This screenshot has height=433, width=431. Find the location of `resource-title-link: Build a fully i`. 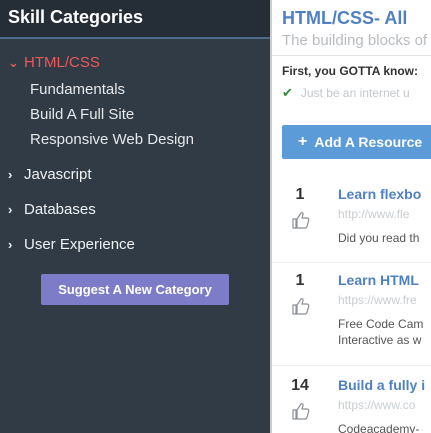

resource-title-link: Build a fully i is located at coordinates (381, 385).